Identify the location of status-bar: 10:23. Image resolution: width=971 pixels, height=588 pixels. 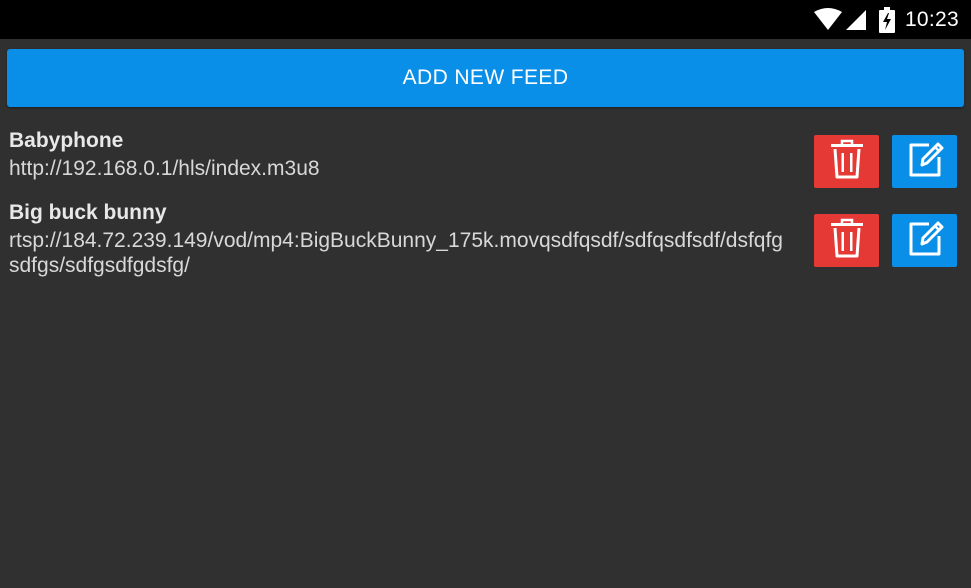
(485, 19).